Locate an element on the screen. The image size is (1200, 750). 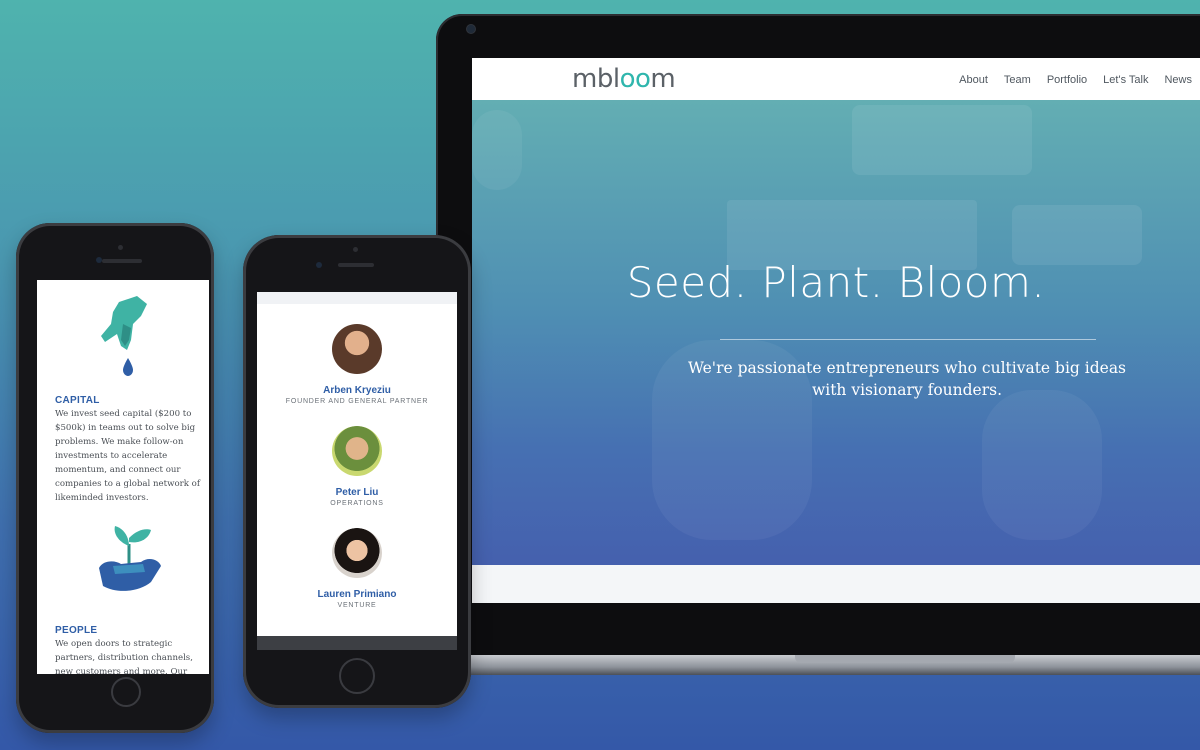
laptop-camera is located at coordinates (471, 29).